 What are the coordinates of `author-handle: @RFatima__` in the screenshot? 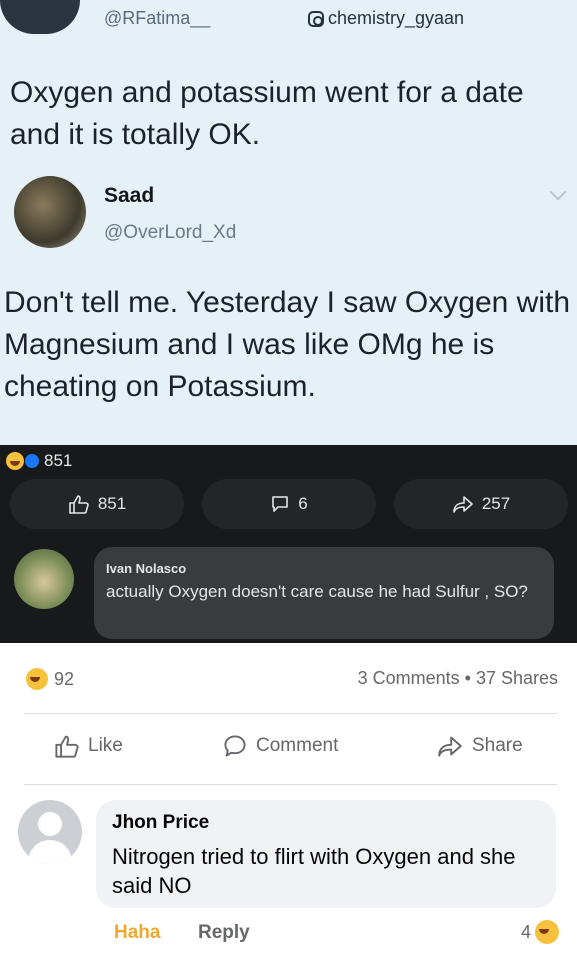 It's located at (157, 18).